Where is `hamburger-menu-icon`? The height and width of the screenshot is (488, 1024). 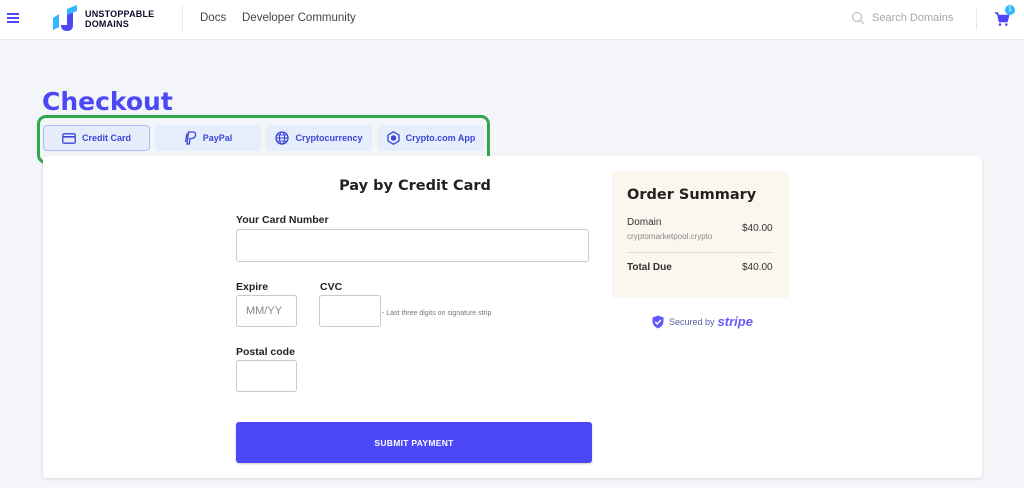 hamburger-menu-icon is located at coordinates (13, 18).